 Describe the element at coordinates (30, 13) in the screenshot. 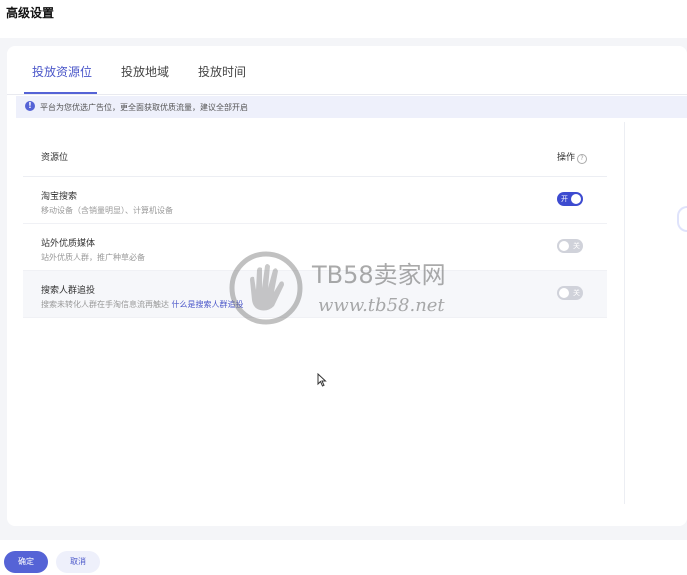

I see `page-title: 高级设置` at that location.